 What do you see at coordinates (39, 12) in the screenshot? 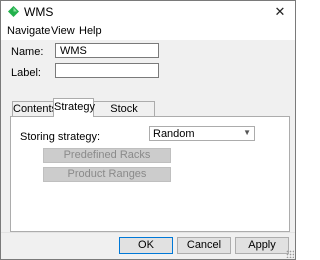
I see `window-title: WMS` at bounding box center [39, 12].